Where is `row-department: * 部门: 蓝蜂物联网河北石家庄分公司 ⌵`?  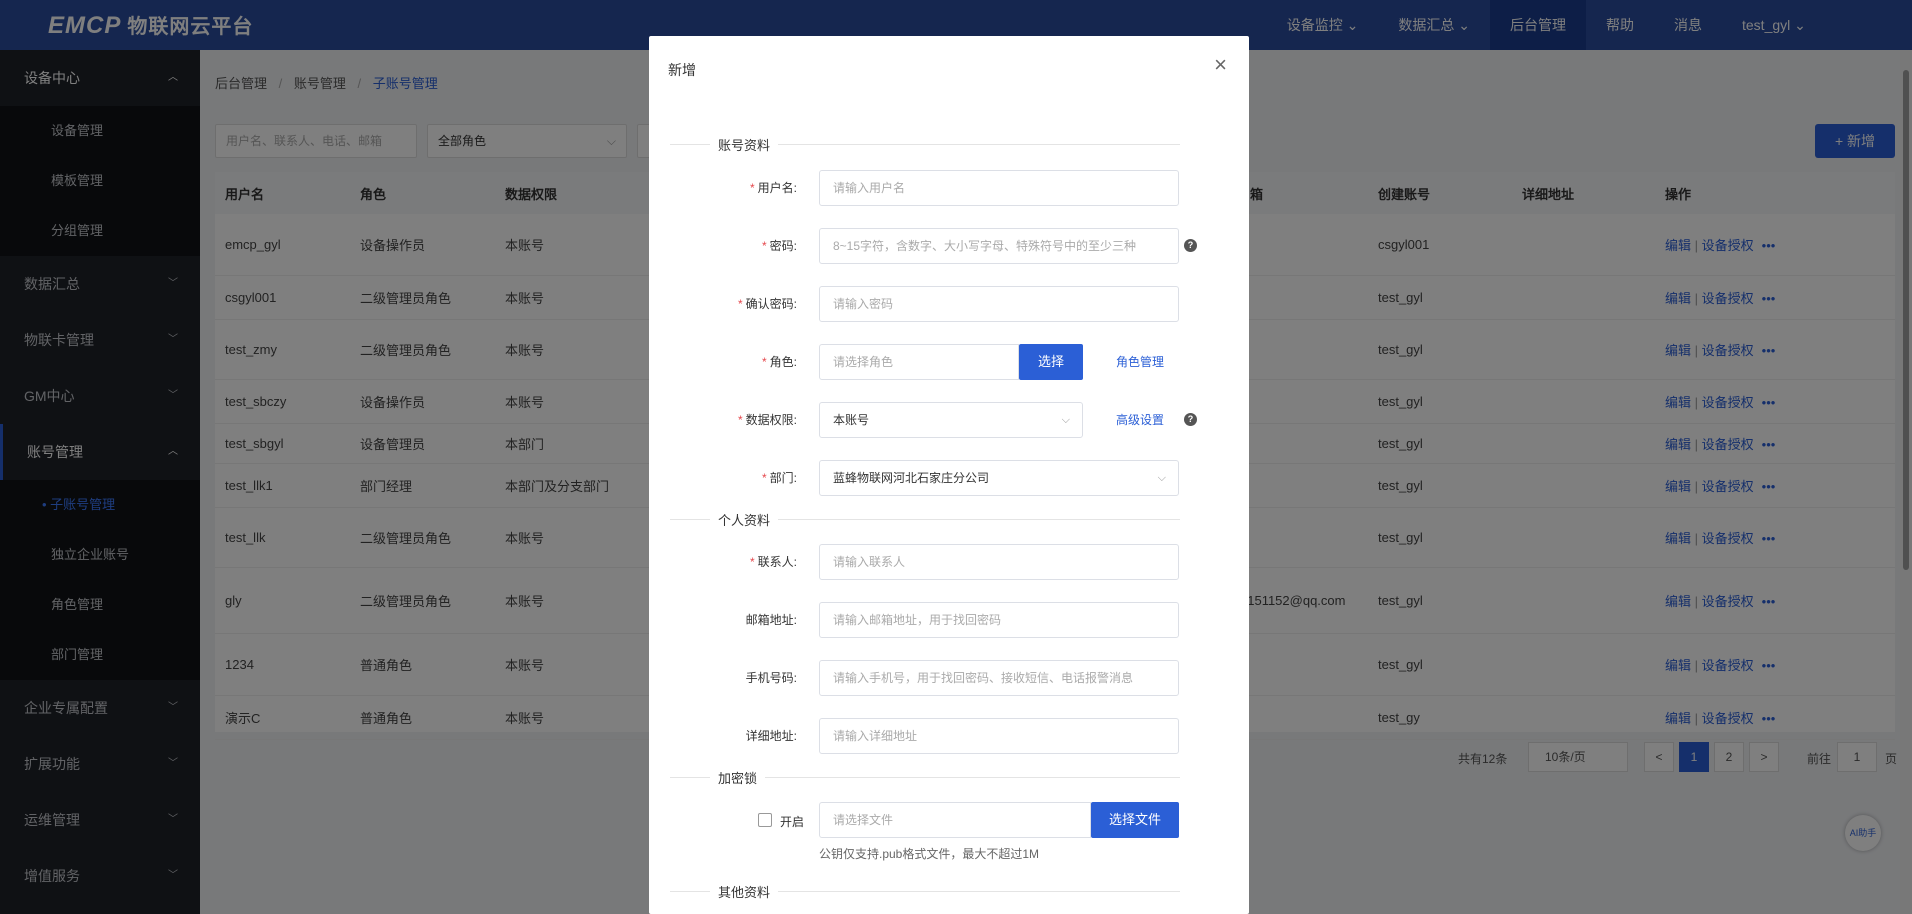
row-department: * 部门: 蓝蜂物联网河北石家庄分公司 ⌵ is located at coordinates (949, 478).